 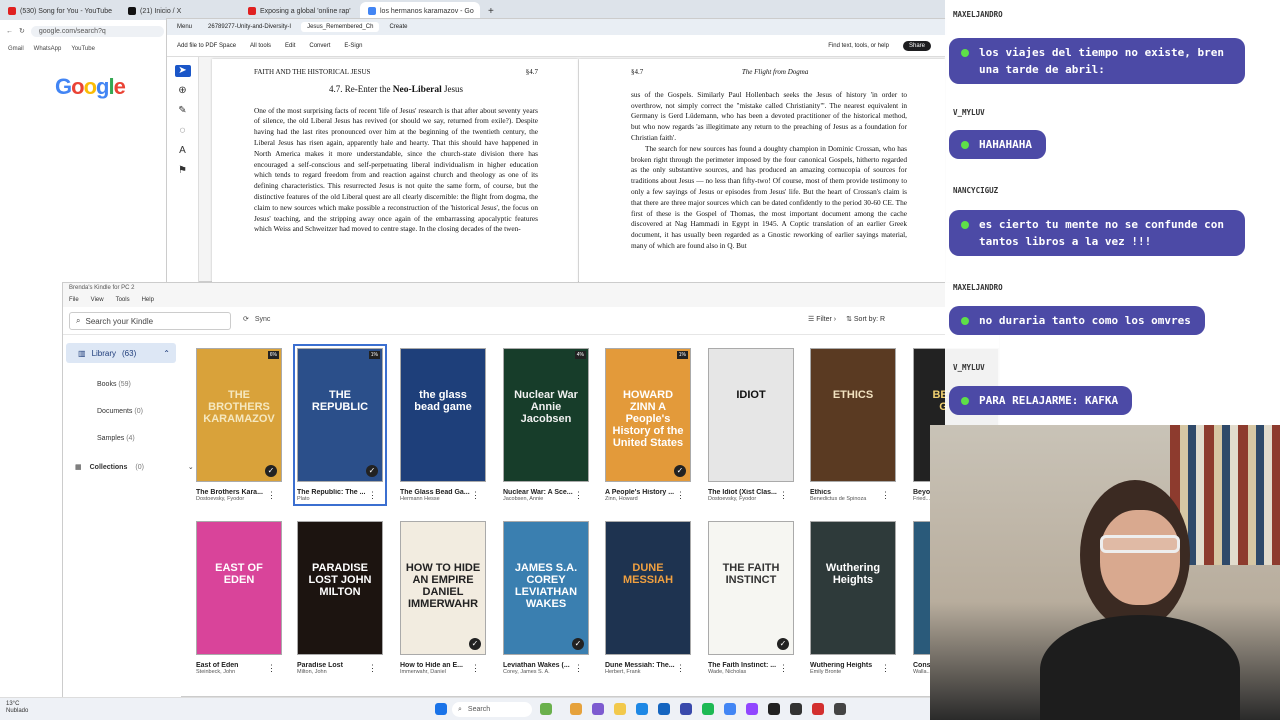 I want to click on cursor-icon: ➤, so click(x=182, y=71).